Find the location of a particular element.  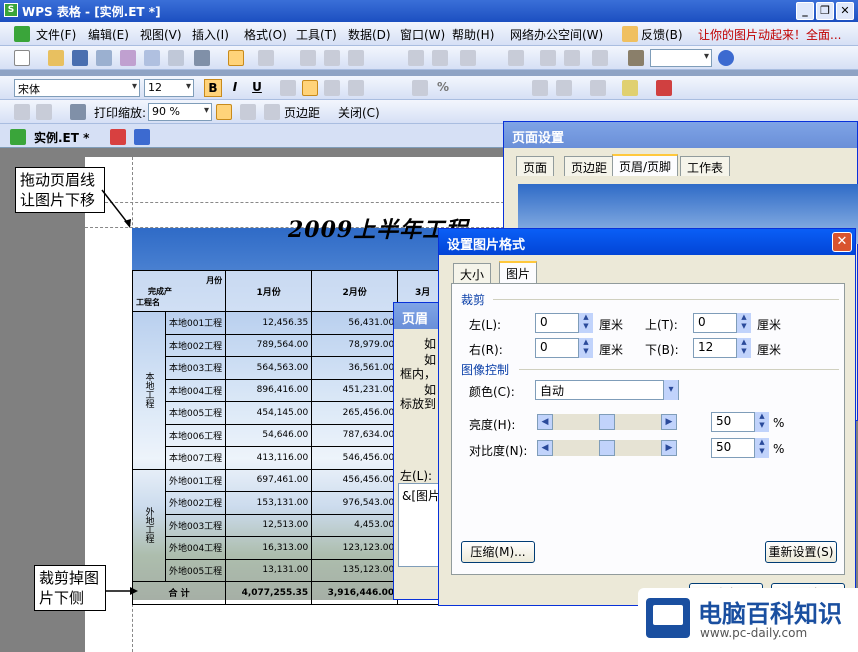

paste-icon is located at coordinates (356, 58).